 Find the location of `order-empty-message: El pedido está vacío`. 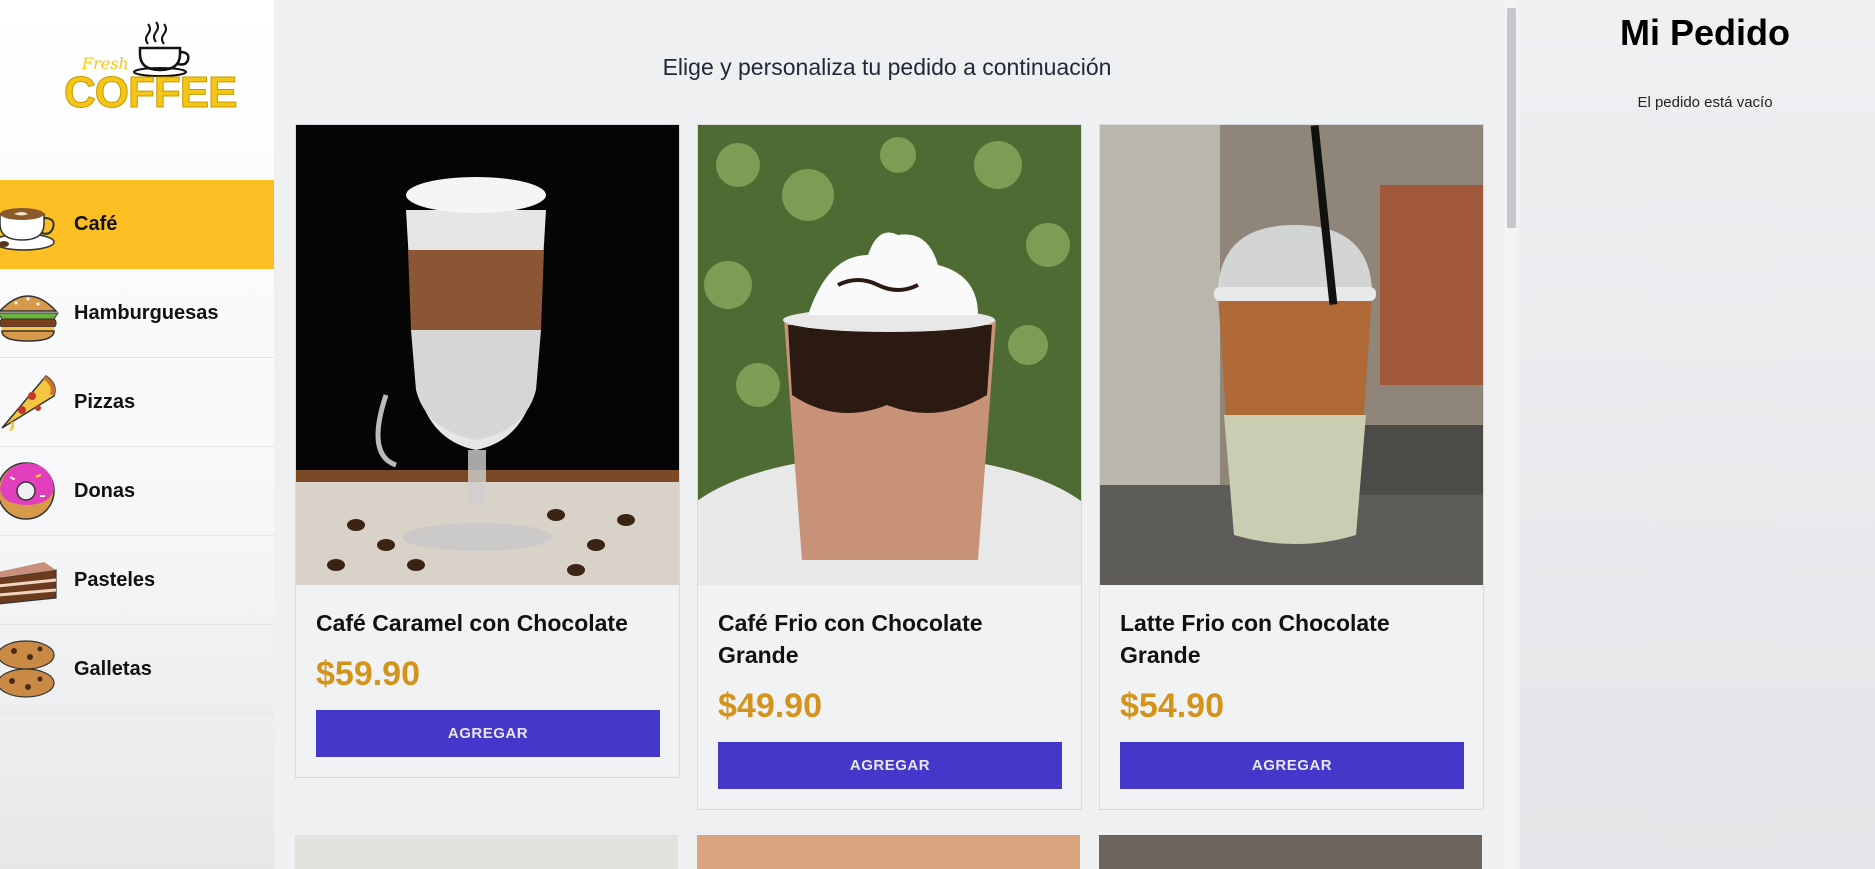

order-empty-message: El pedido está vacío is located at coordinates (1705, 102).